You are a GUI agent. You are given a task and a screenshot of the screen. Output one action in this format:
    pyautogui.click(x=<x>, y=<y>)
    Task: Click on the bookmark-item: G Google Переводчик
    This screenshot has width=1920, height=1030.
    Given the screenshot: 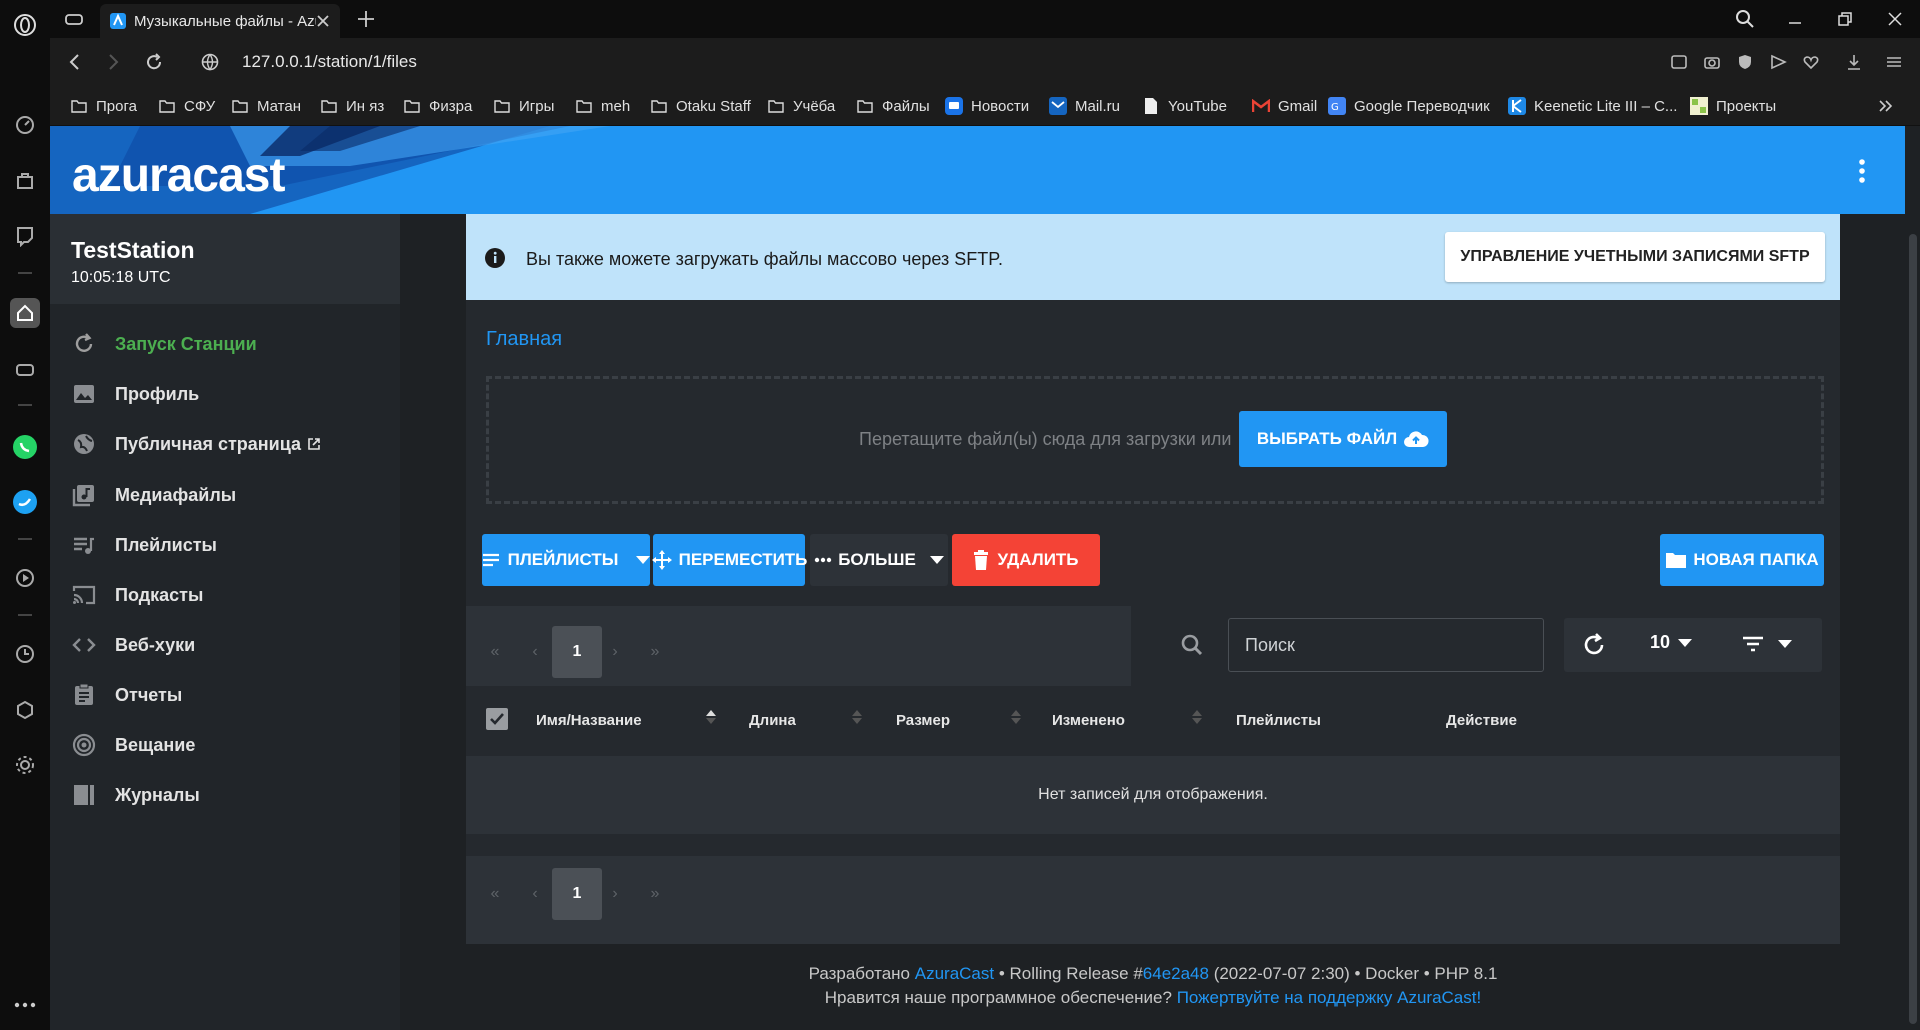 What is the action you would take?
    pyautogui.click(x=1409, y=106)
    